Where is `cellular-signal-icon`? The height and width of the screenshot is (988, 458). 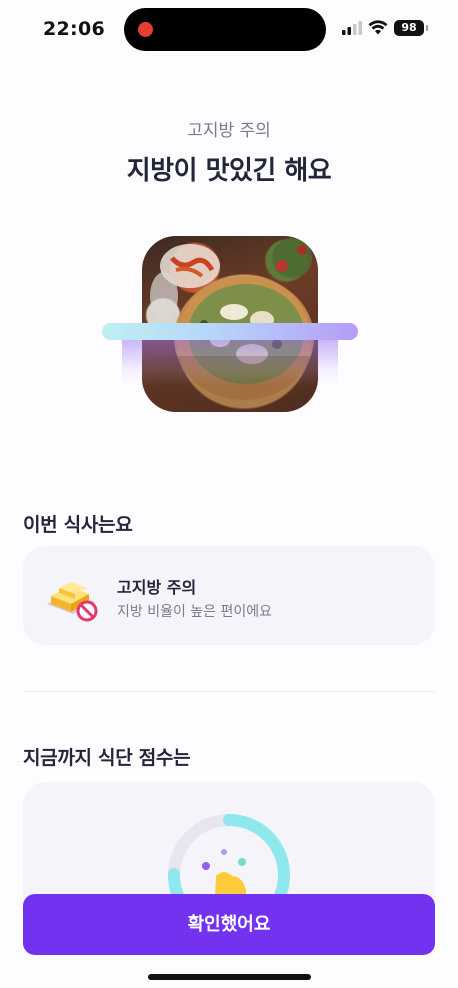 cellular-signal-icon is located at coordinates (352, 28).